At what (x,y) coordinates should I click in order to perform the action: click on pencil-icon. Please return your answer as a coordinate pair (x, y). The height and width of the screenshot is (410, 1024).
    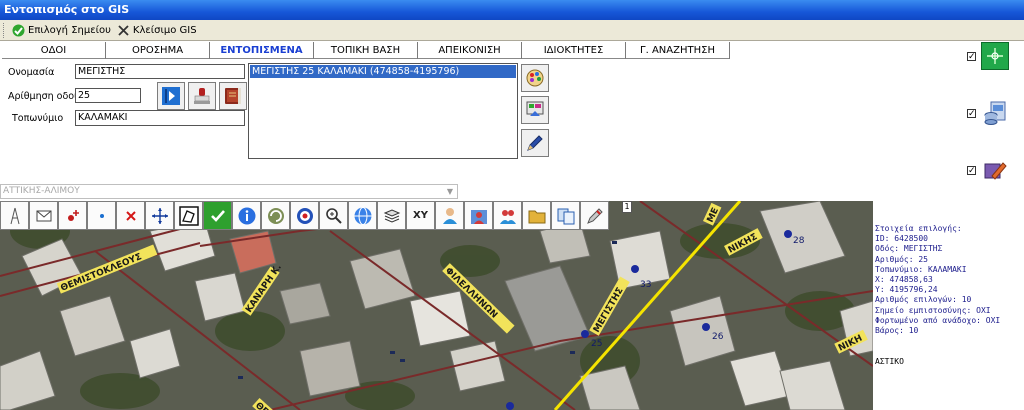
    Looking at the image, I should click on (535, 143).